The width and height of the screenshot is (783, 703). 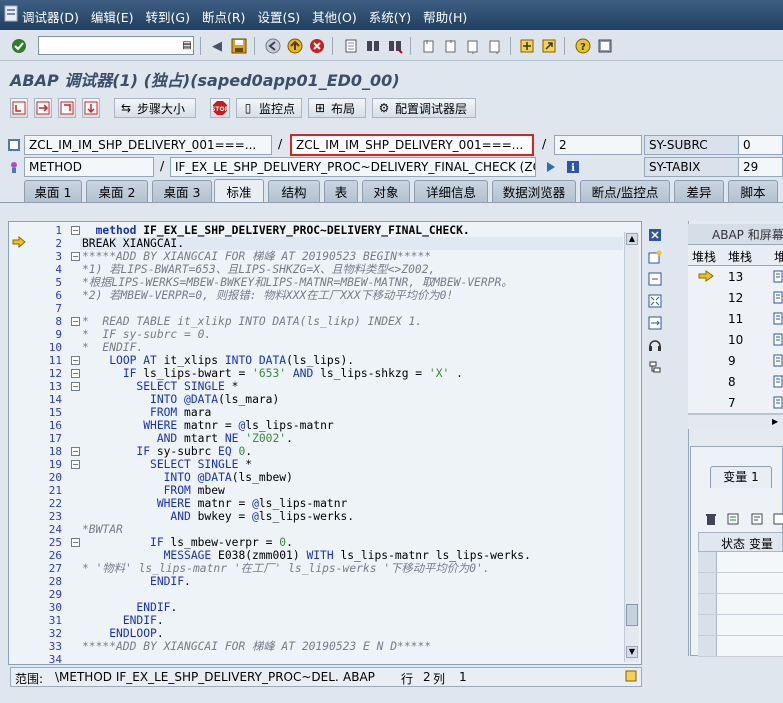 What do you see at coordinates (655, 345) in the screenshot?
I see `services-icon` at bounding box center [655, 345].